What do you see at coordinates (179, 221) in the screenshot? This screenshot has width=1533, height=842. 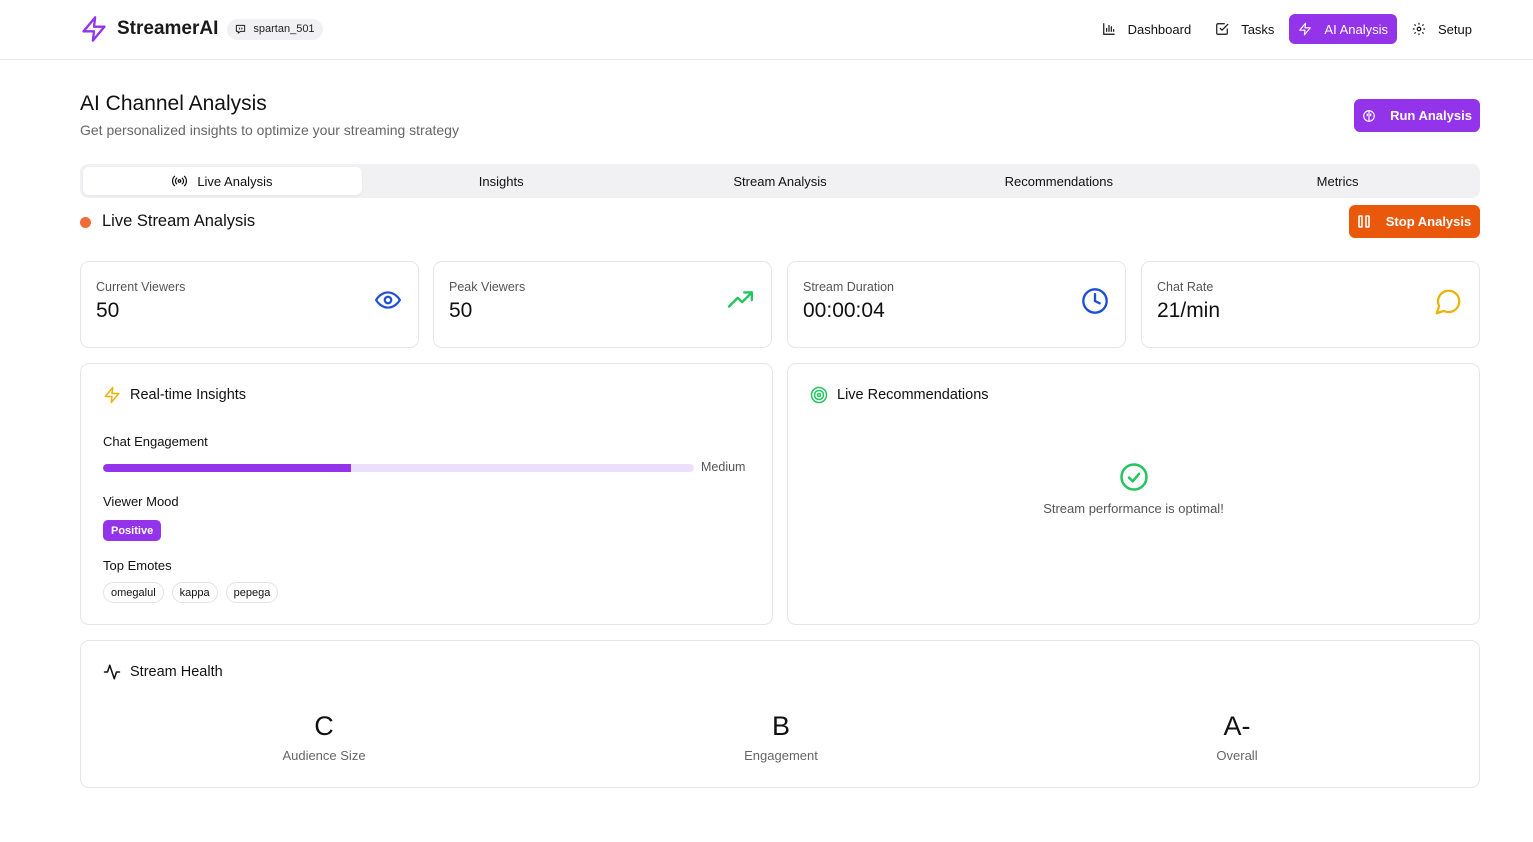 I see `live-stream-title: Live Stream Analysis` at bounding box center [179, 221].